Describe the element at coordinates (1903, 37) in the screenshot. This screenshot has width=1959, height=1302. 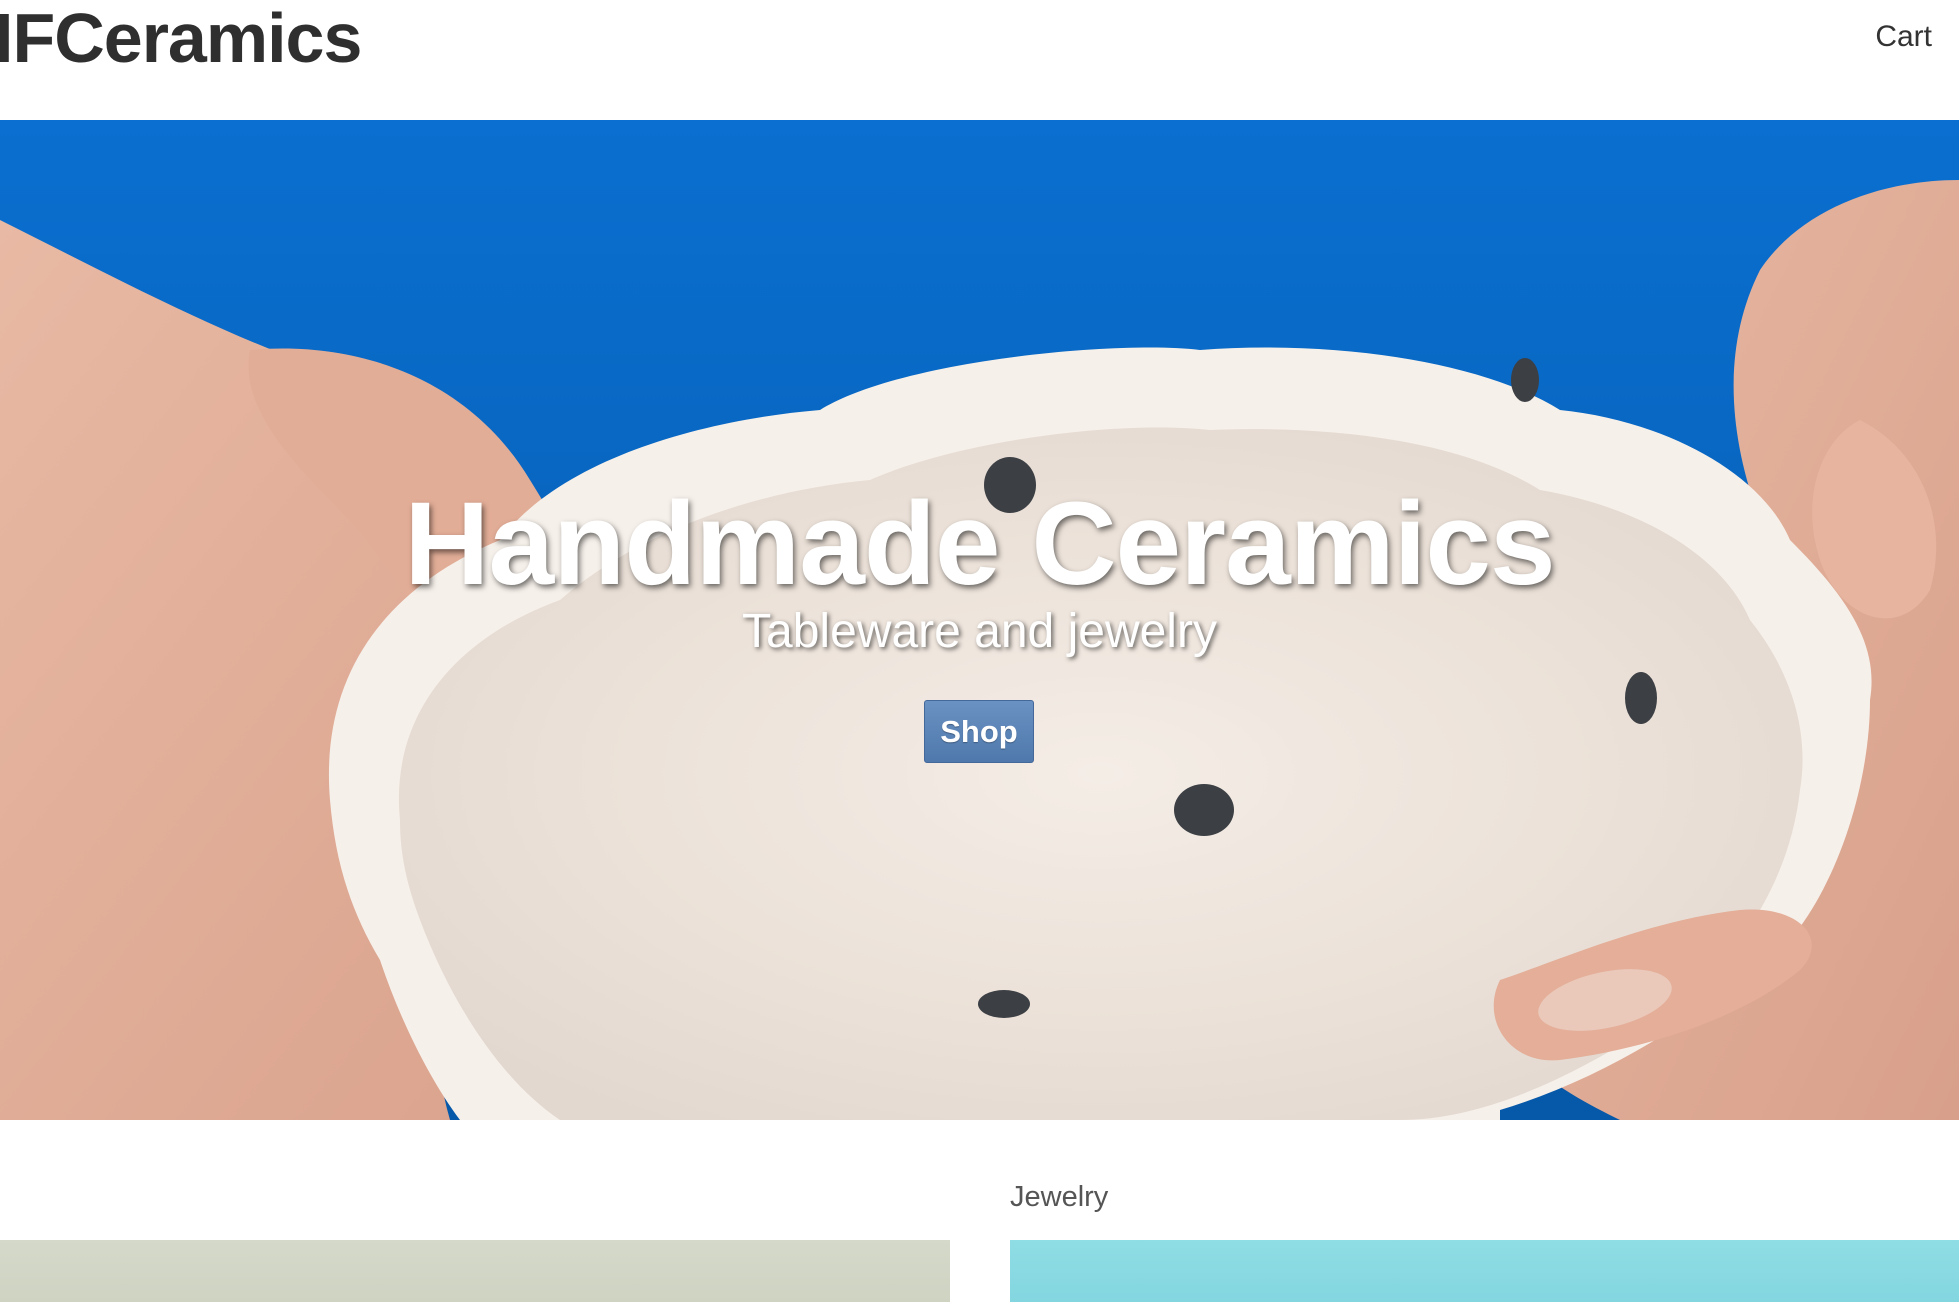
I see `cart-link: Cart` at that location.